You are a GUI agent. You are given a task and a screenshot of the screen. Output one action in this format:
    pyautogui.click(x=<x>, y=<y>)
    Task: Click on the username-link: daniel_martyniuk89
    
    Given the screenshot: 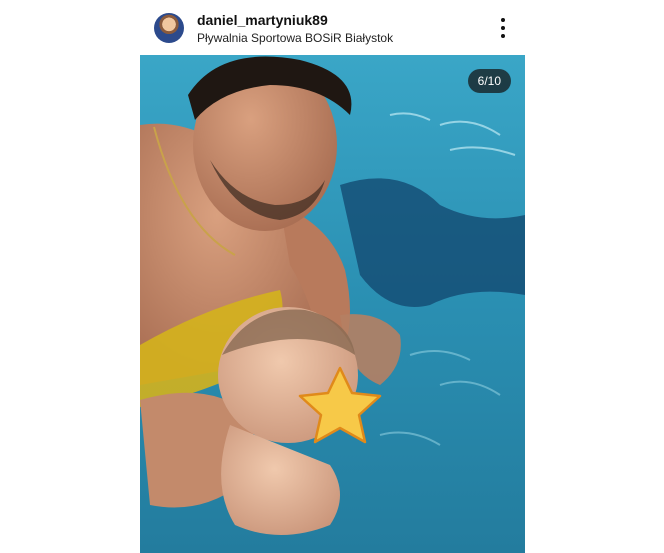 What is the action you would take?
    pyautogui.click(x=262, y=20)
    